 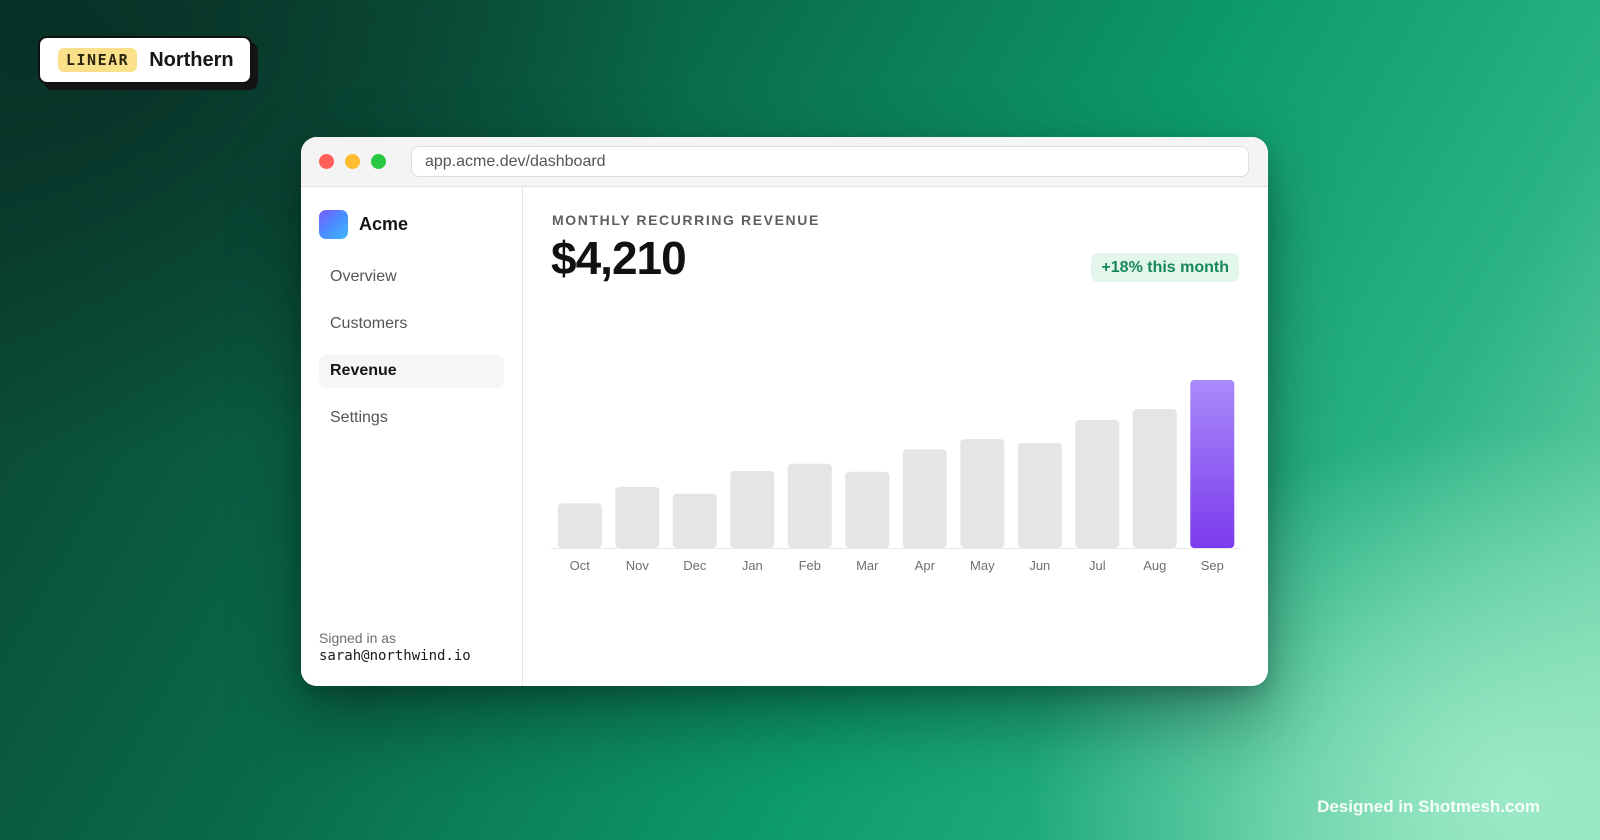 I want to click on bar-aug, so click(x=1154, y=478).